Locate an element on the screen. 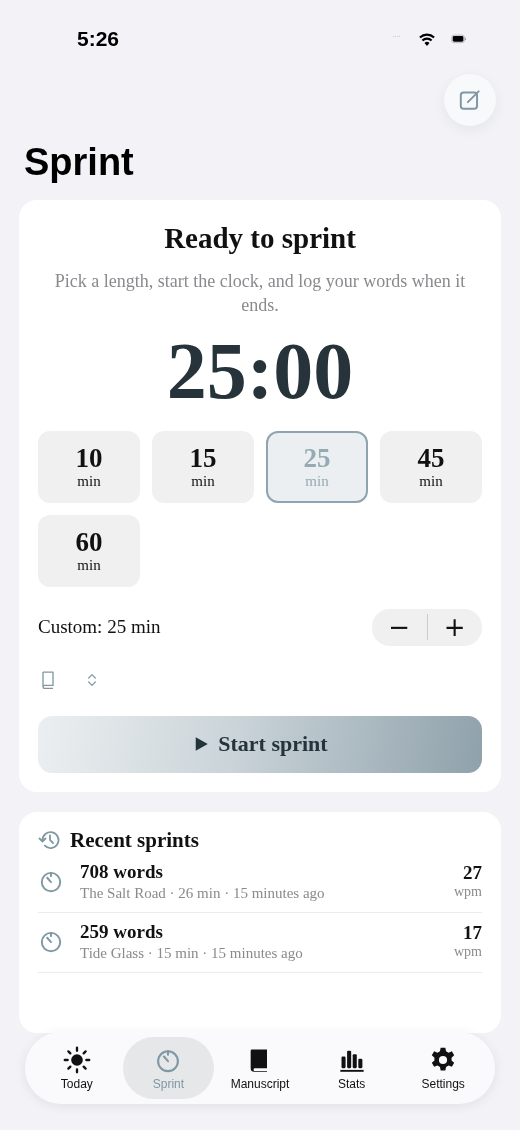 Image resolution: width=520 pixels, height=1130 pixels. tab: Today is located at coordinates (77, 1068).